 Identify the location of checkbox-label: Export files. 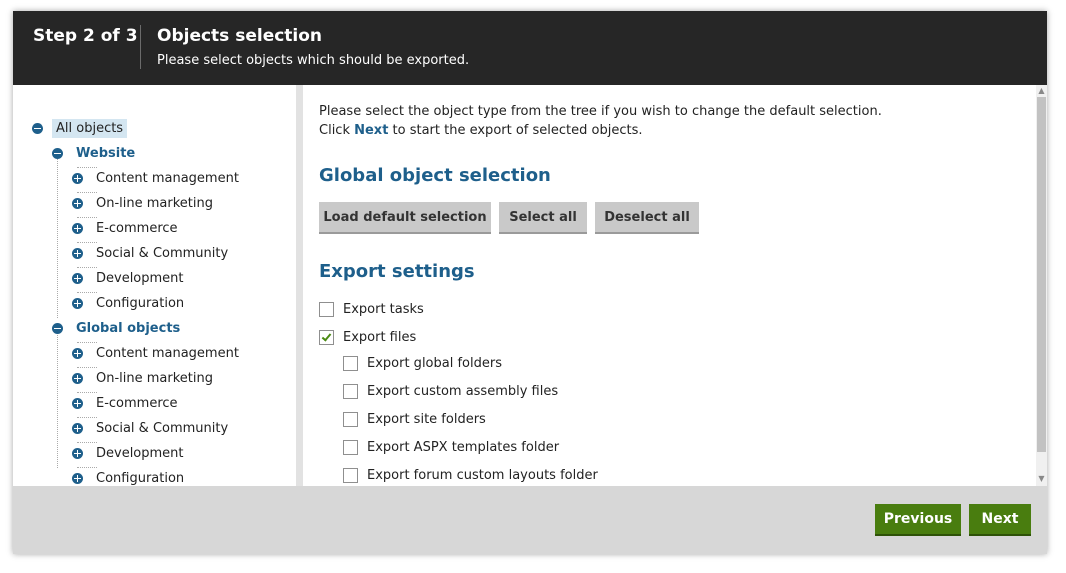
(380, 337).